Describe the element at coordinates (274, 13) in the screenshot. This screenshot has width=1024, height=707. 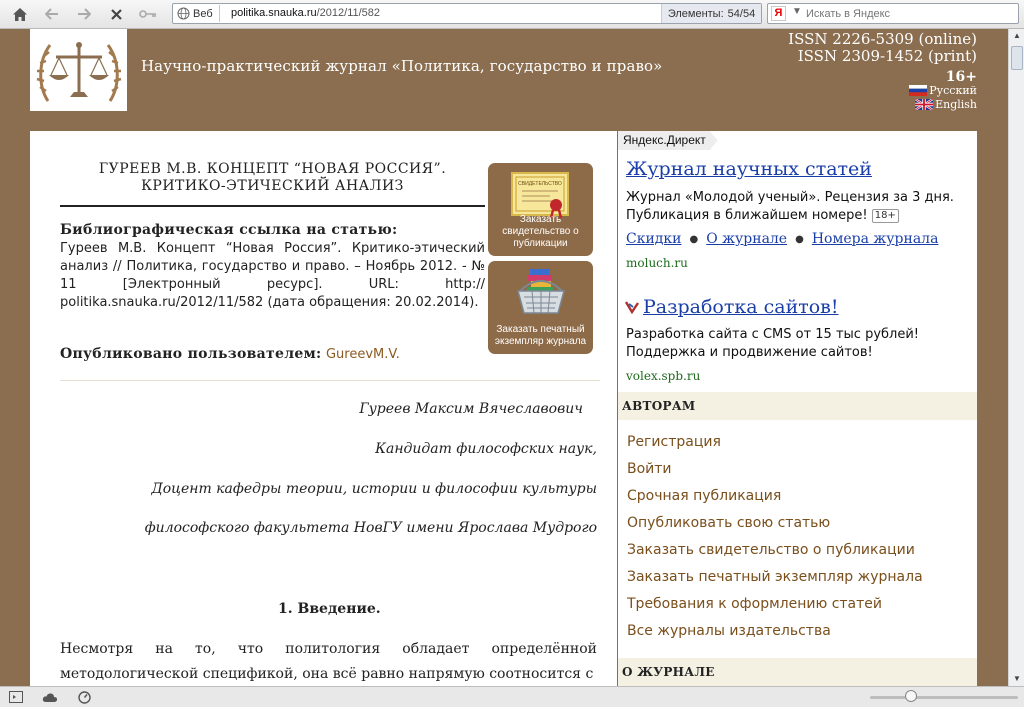
I see `url-host: politika.snauka.ru` at that location.